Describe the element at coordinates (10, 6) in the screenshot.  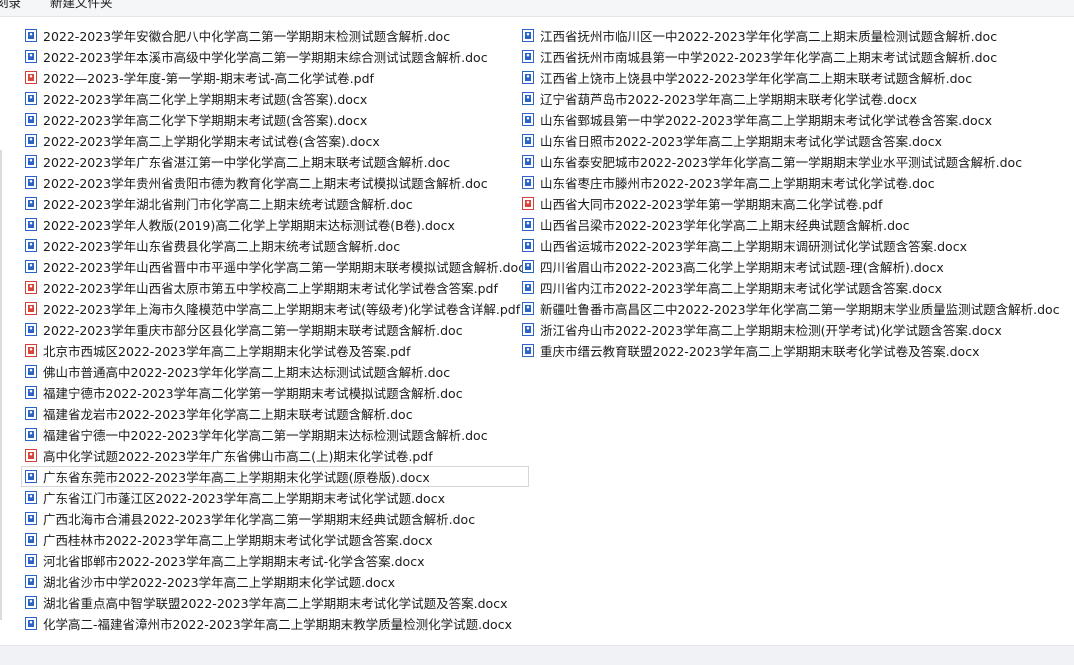
I see `burn-button: 刻录` at that location.